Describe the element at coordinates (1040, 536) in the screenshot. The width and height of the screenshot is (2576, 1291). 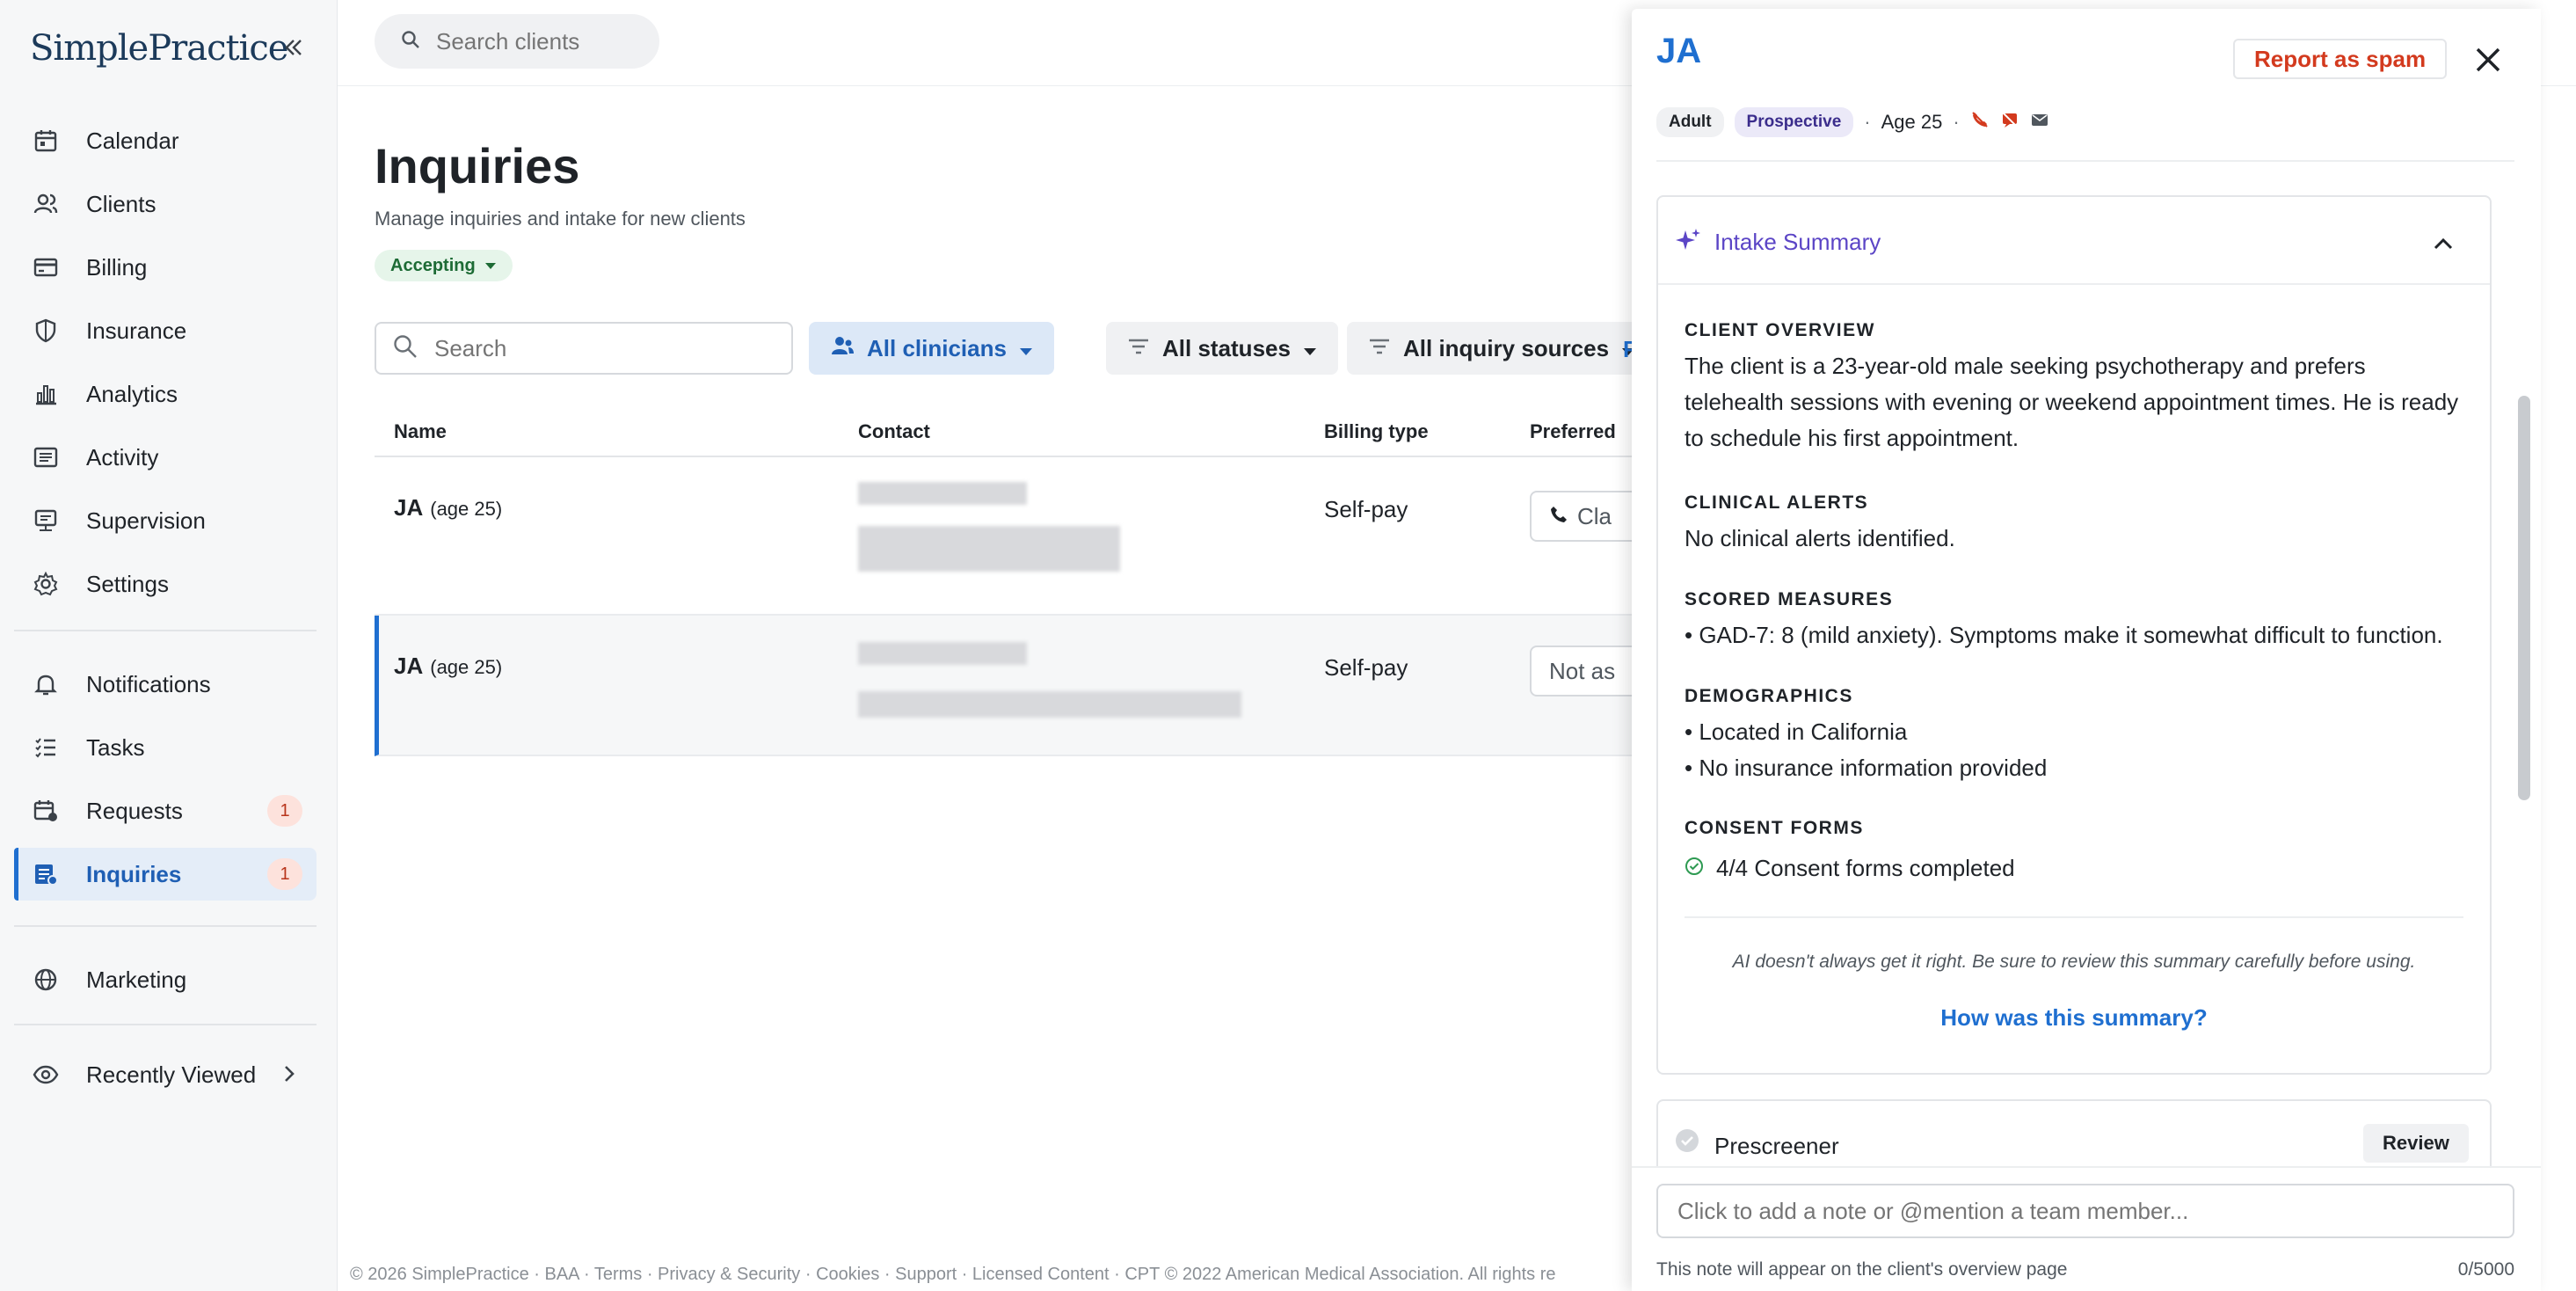
I see `table-row: JA (age 25) Self-pay Cla` at that location.